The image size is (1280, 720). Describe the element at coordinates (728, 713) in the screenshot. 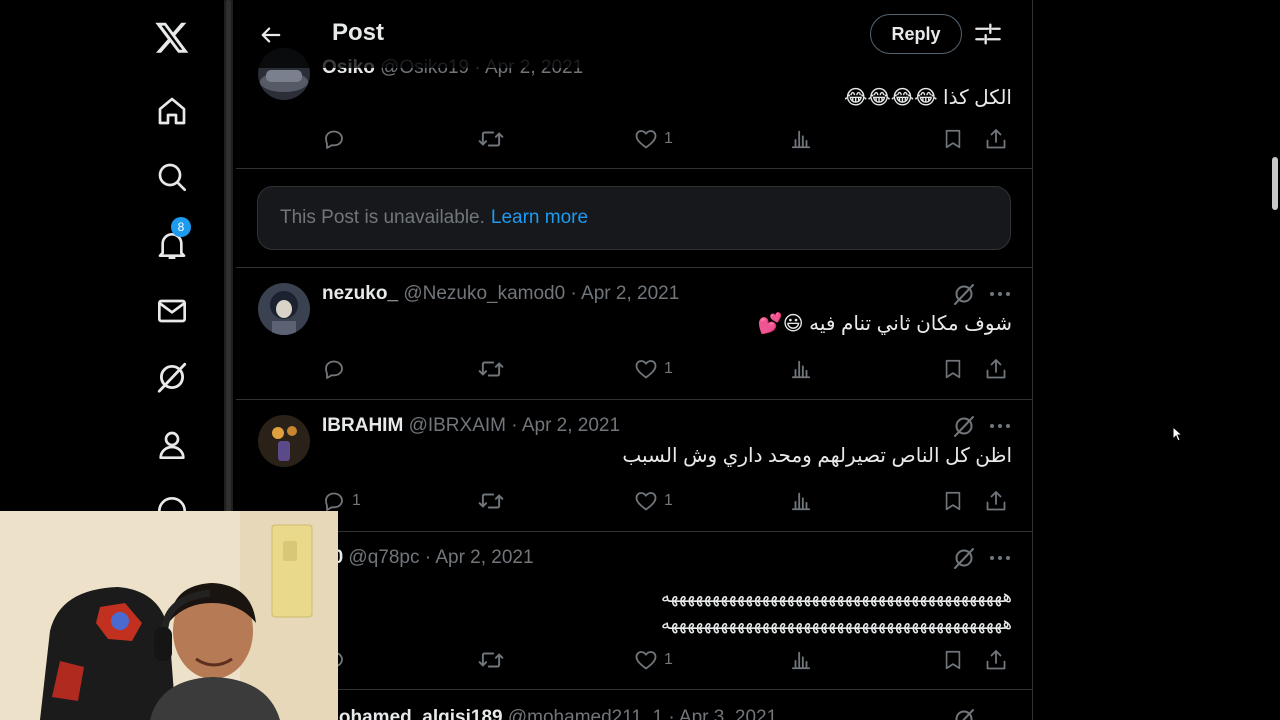

I see `post-date: Apr 3, 2021` at that location.